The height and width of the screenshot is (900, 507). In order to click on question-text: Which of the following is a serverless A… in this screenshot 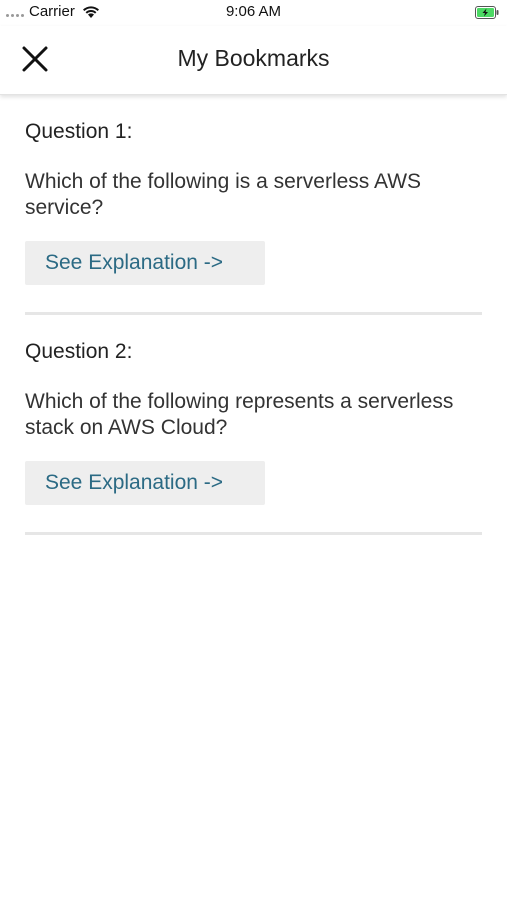, I will do `click(223, 194)`.